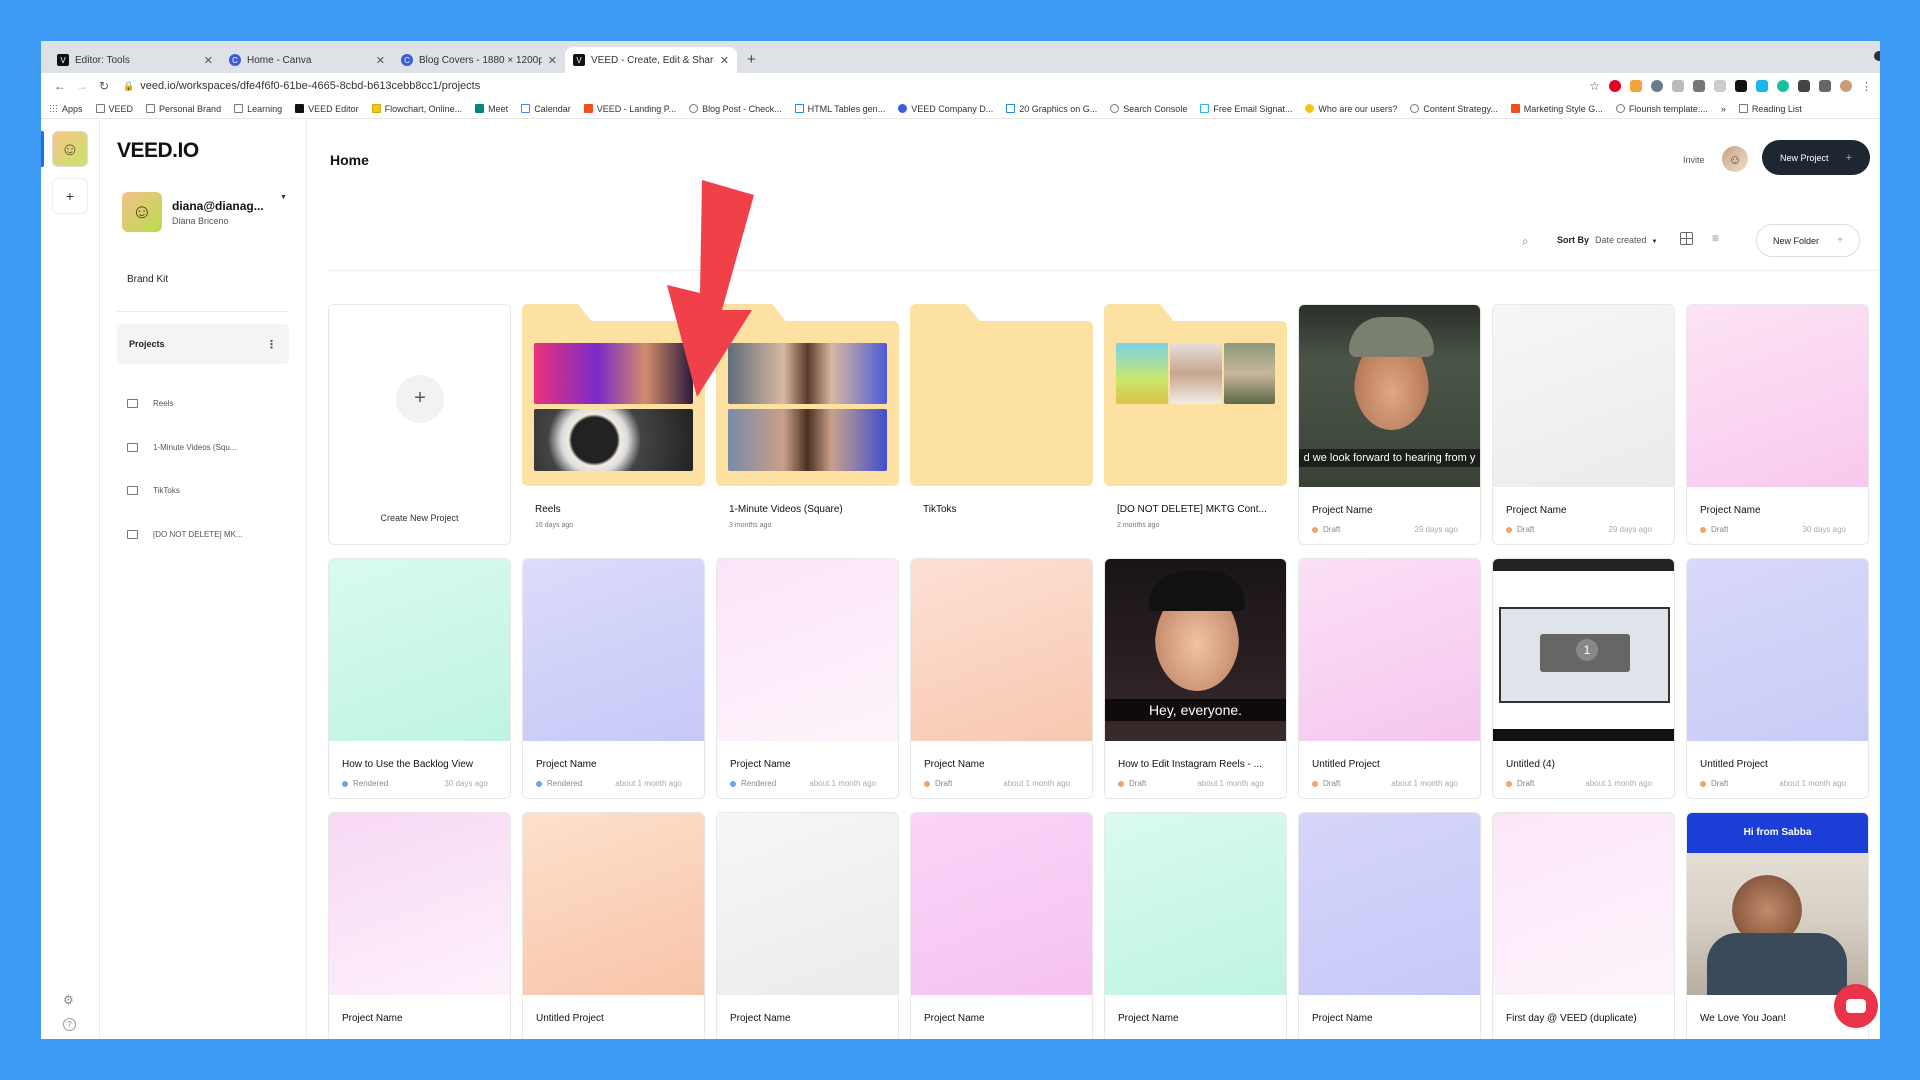 The image size is (1920, 1080). Describe the element at coordinates (1825, 86) in the screenshot. I see `puzzle-icon` at that location.